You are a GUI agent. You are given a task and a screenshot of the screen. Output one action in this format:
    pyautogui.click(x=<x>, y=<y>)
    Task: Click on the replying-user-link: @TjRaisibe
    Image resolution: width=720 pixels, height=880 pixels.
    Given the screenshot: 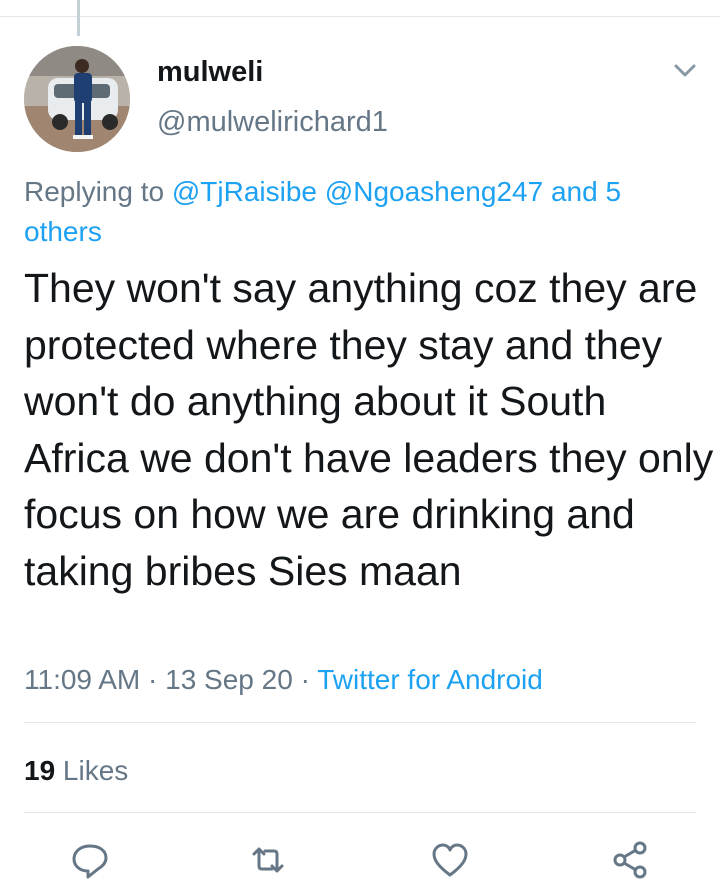 What is the action you would take?
    pyautogui.click(x=244, y=191)
    